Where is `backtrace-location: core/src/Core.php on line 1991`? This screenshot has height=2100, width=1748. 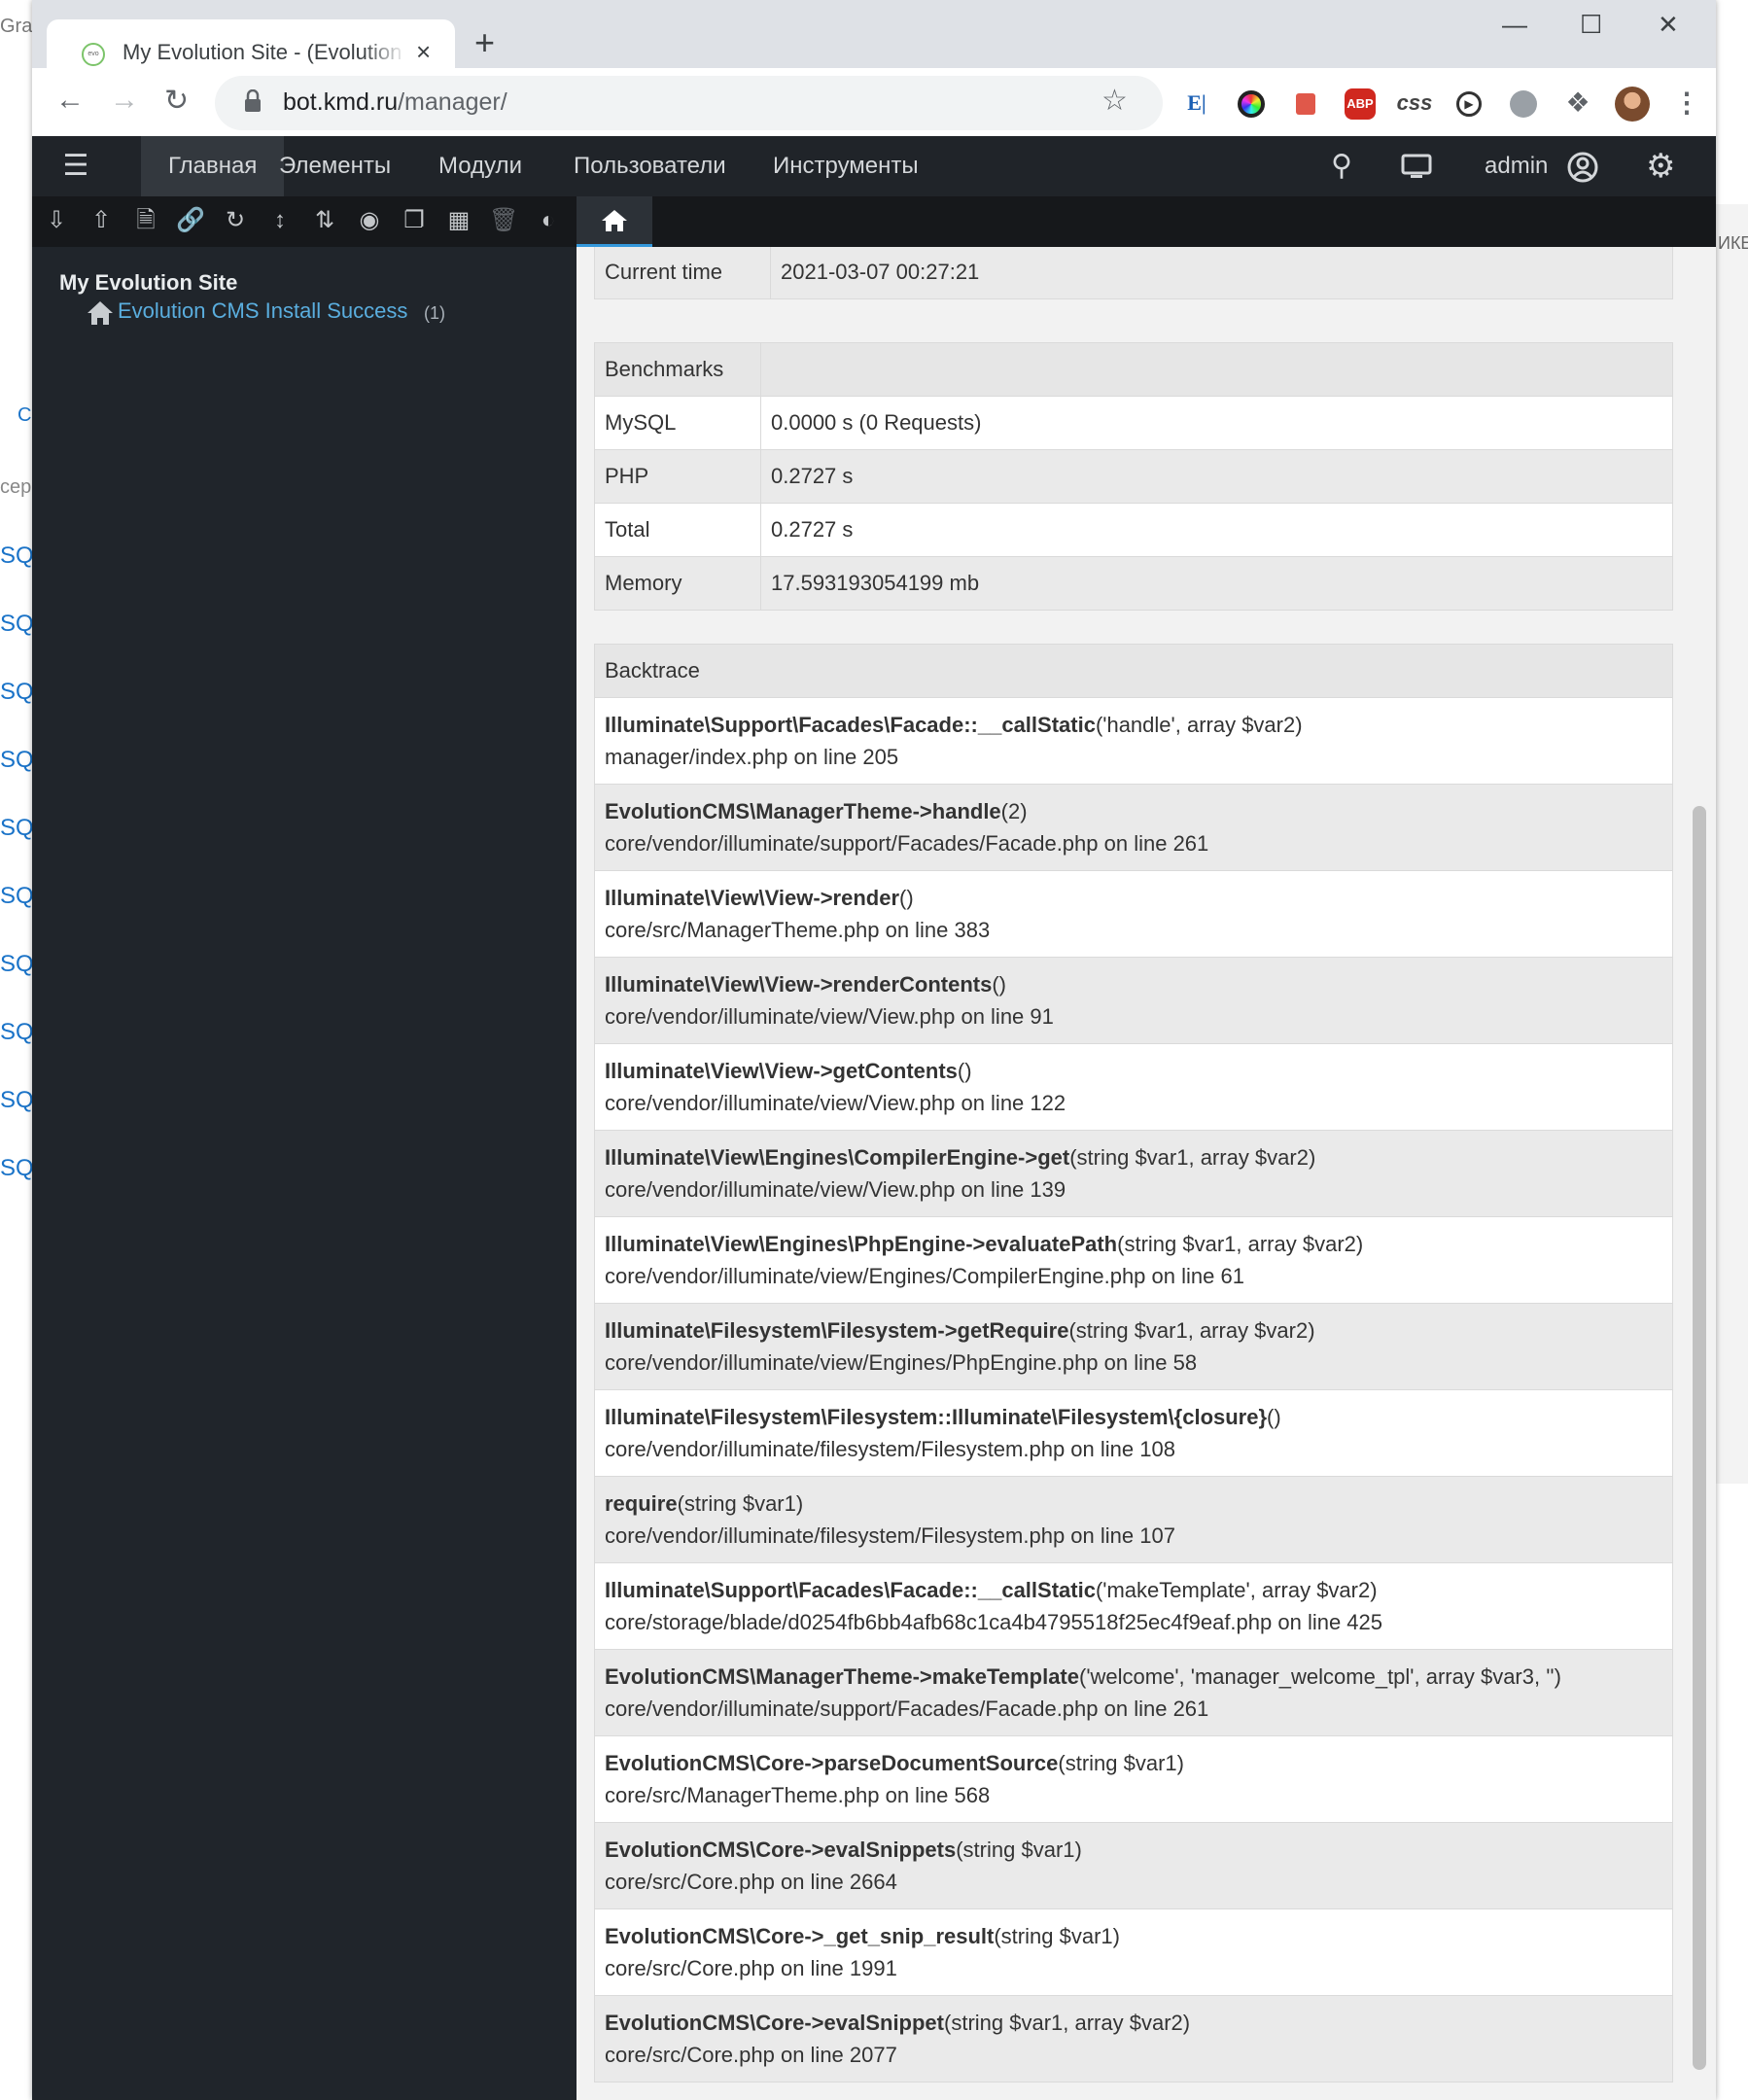
backtrace-location: core/src/Core.php on line 1991 is located at coordinates (751, 1968).